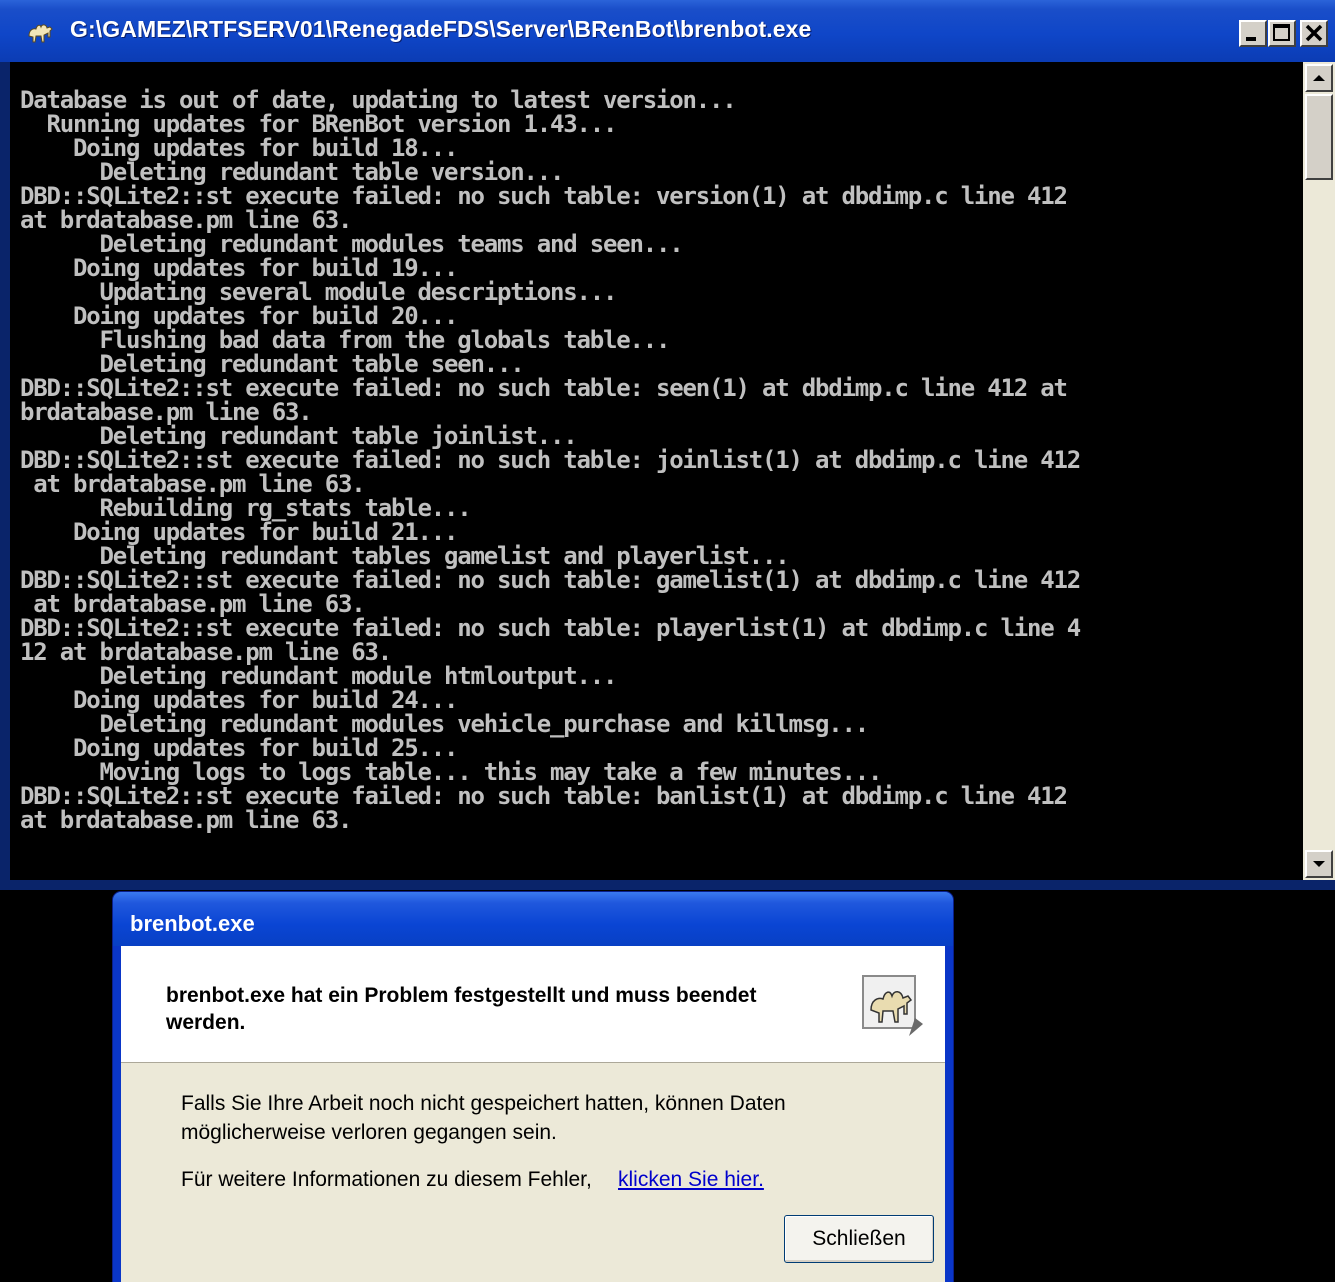 This screenshot has height=1282, width=1335. Describe the element at coordinates (1319, 137) in the screenshot. I see `scroll-thumb` at that location.